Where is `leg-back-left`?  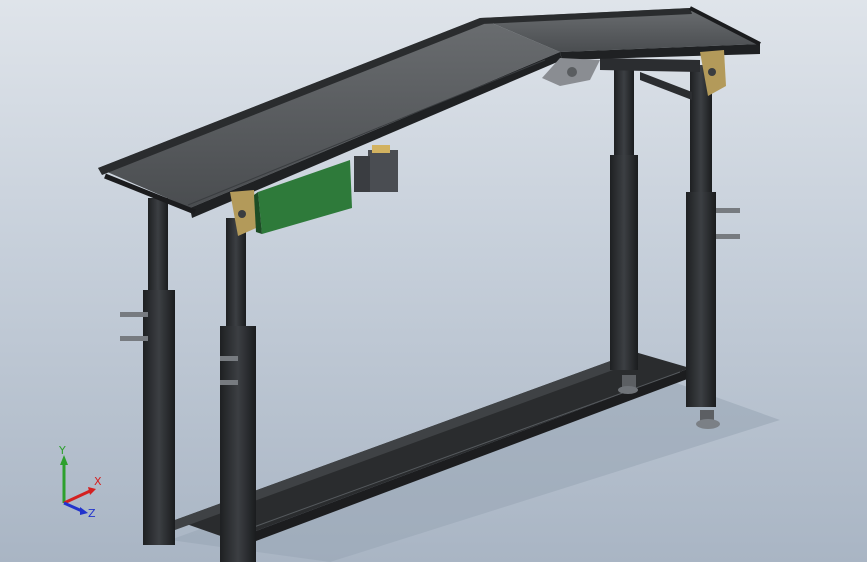 leg-back-left is located at coordinates (147, 371).